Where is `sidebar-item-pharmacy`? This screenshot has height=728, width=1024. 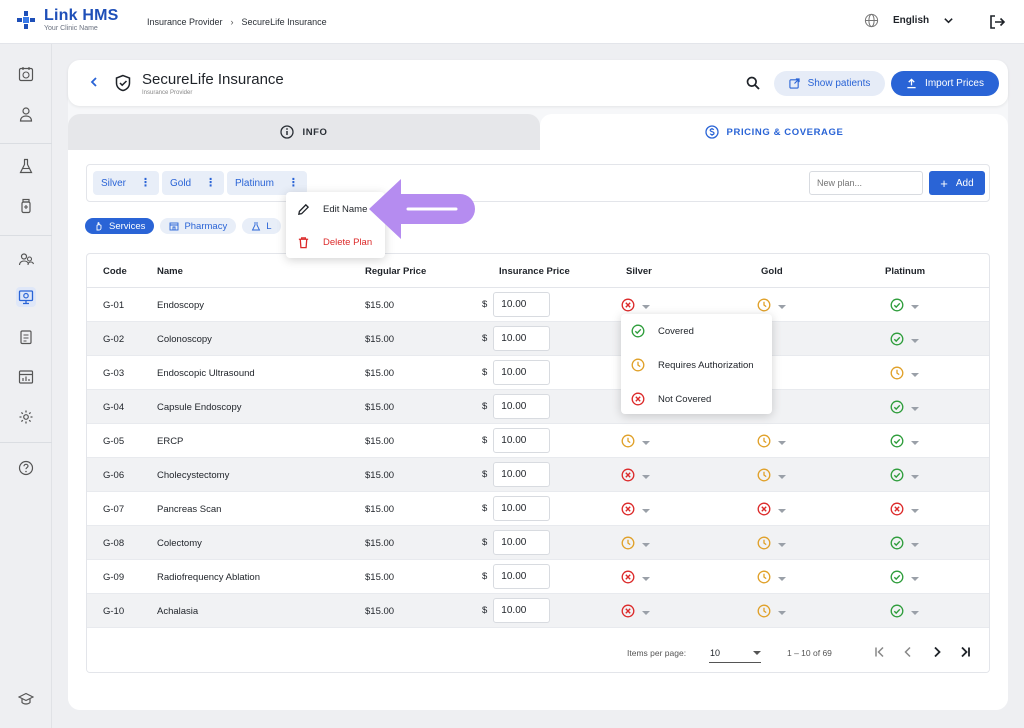 sidebar-item-pharmacy is located at coordinates (26, 206).